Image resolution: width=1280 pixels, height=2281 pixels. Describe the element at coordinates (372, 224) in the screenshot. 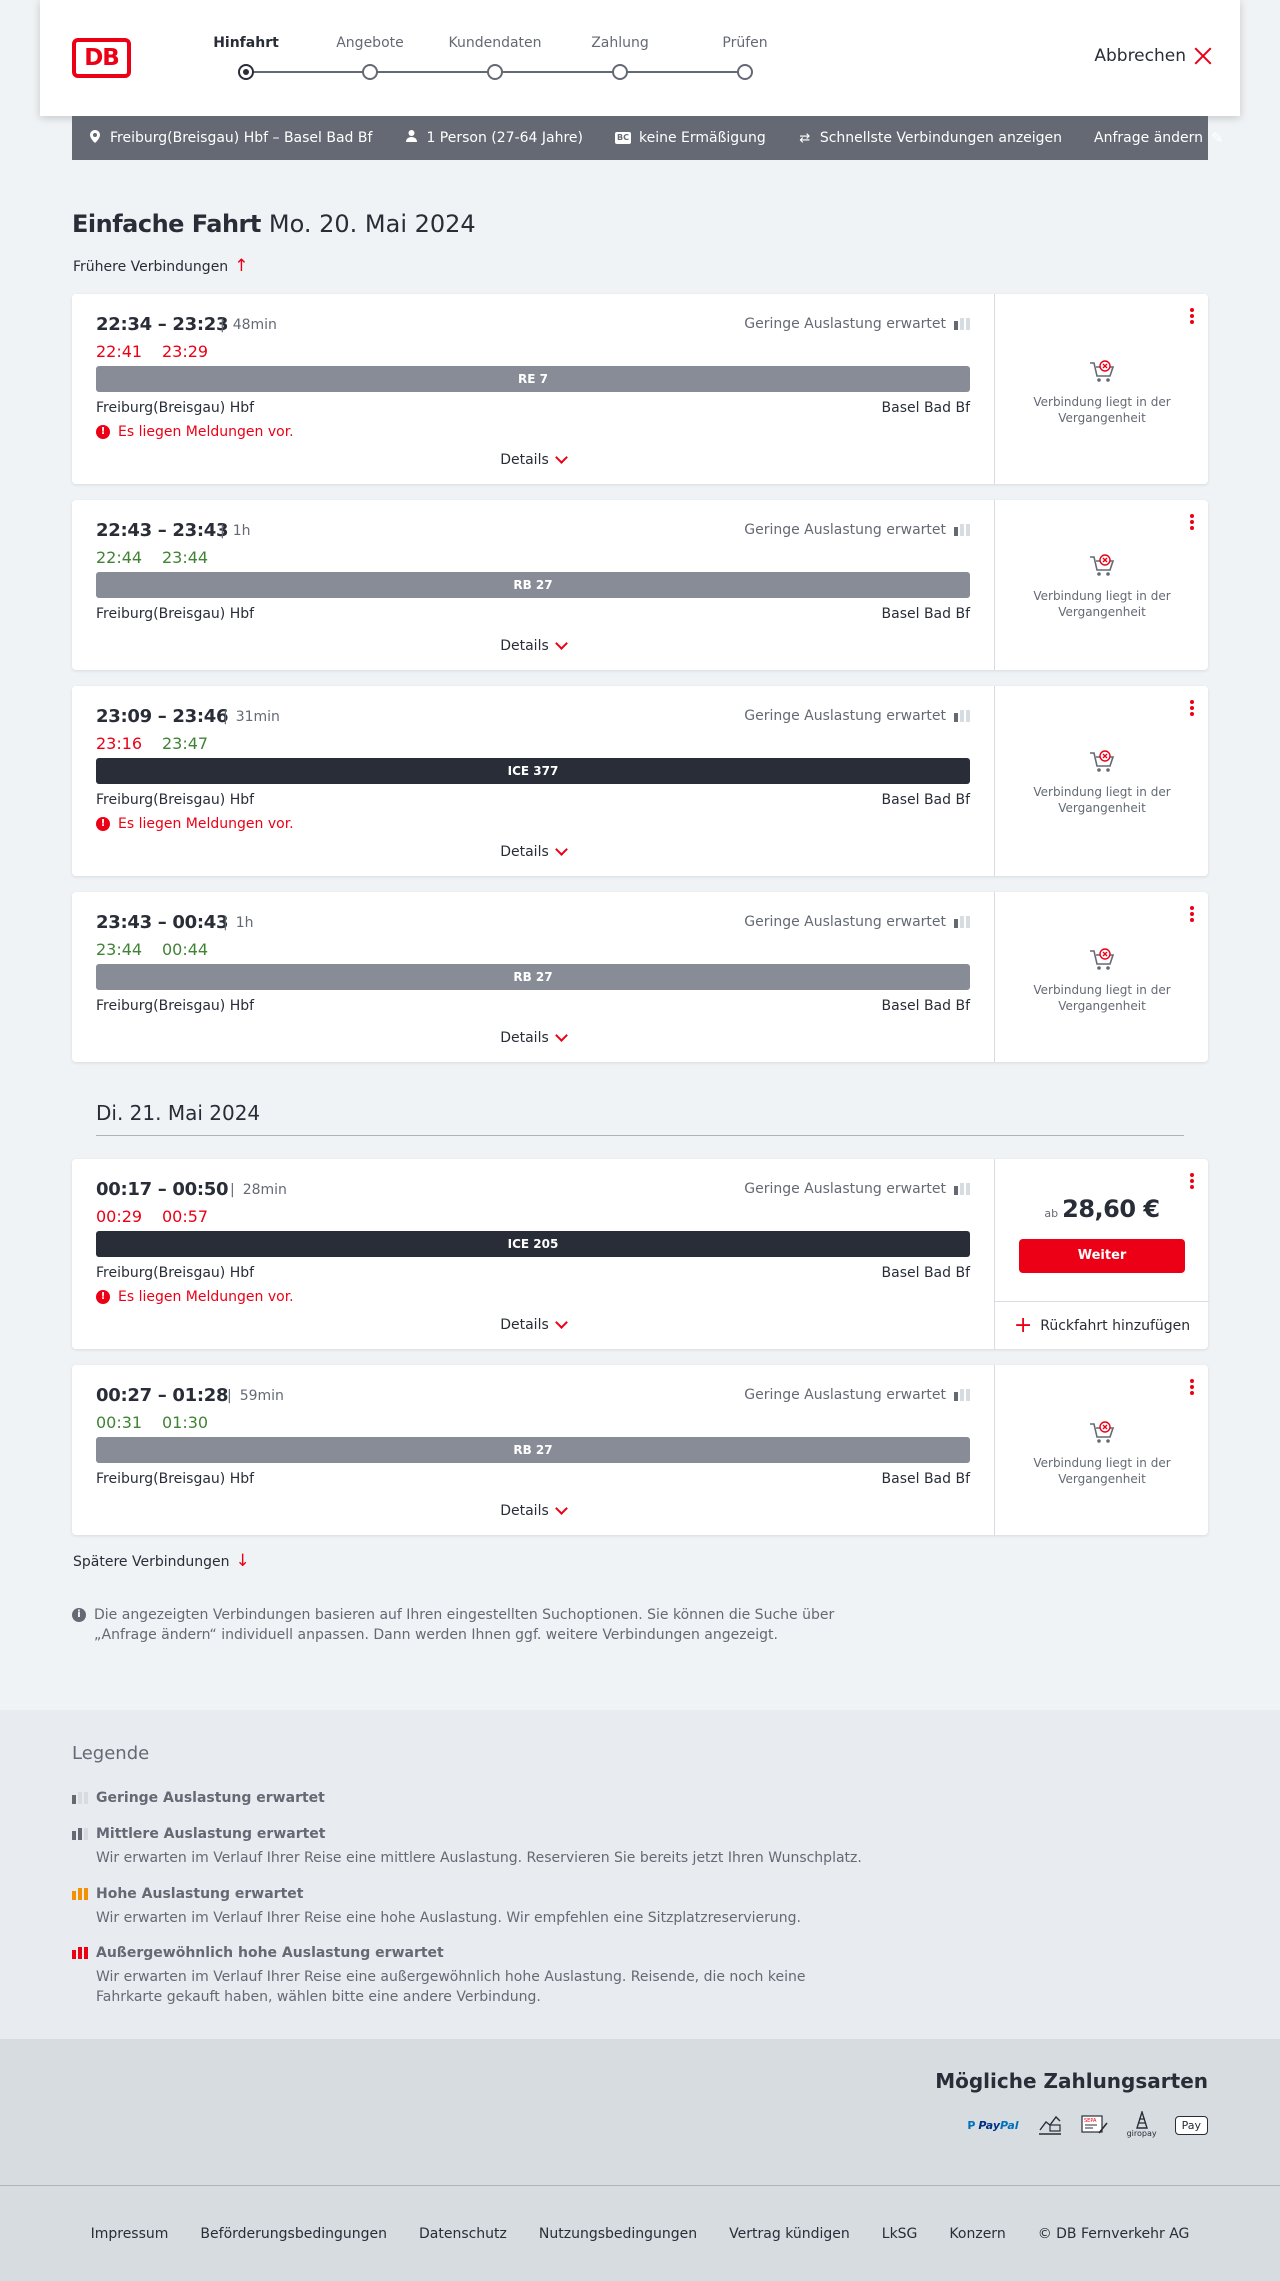

I see `trip-date: Mo. 20. Mai 2024` at that location.